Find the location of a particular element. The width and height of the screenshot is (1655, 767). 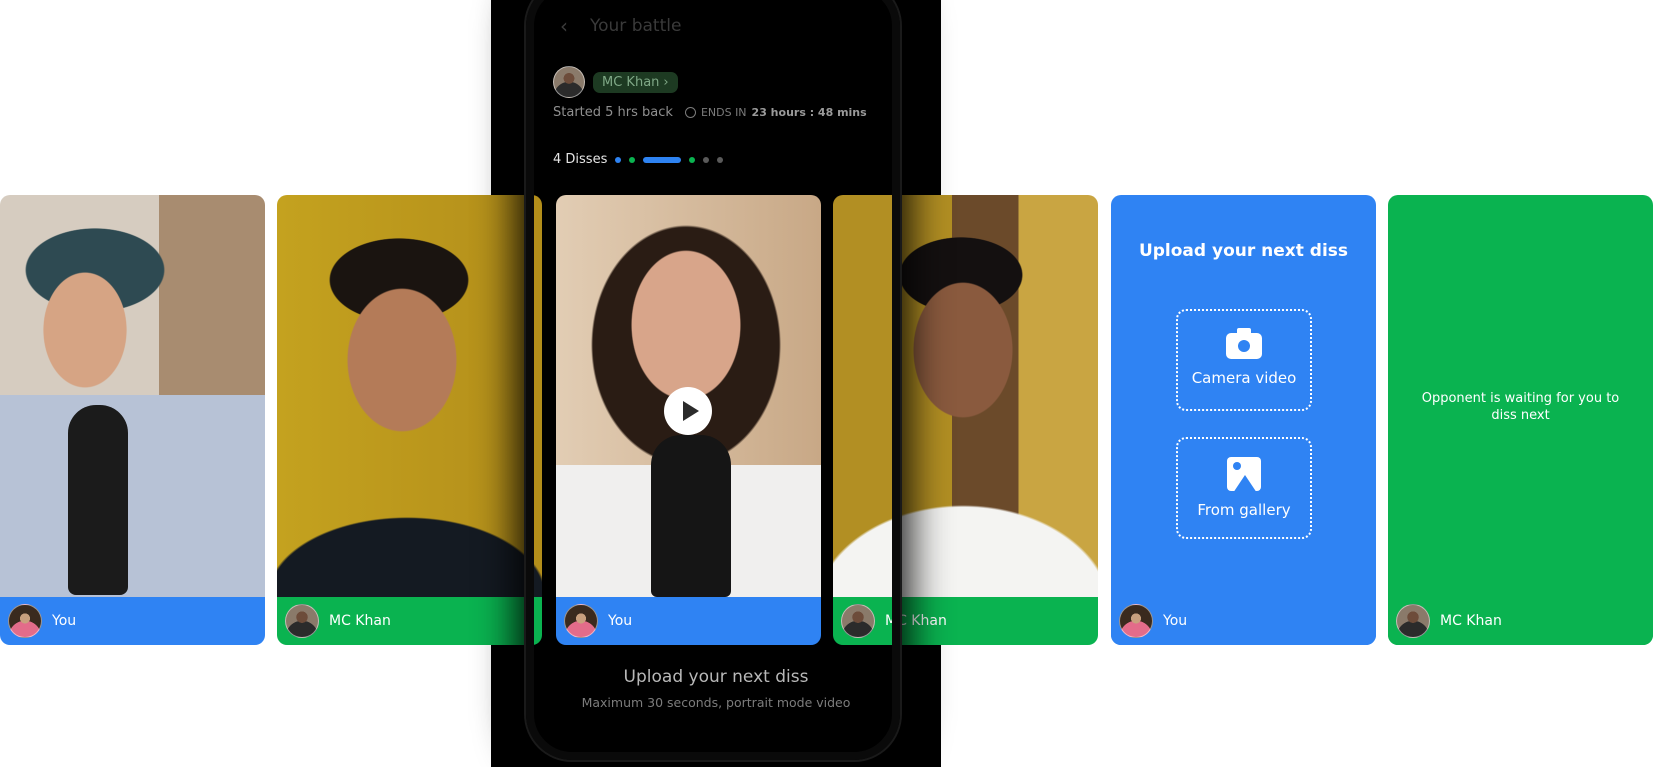

camera-icon is located at coordinates (1244, 343).